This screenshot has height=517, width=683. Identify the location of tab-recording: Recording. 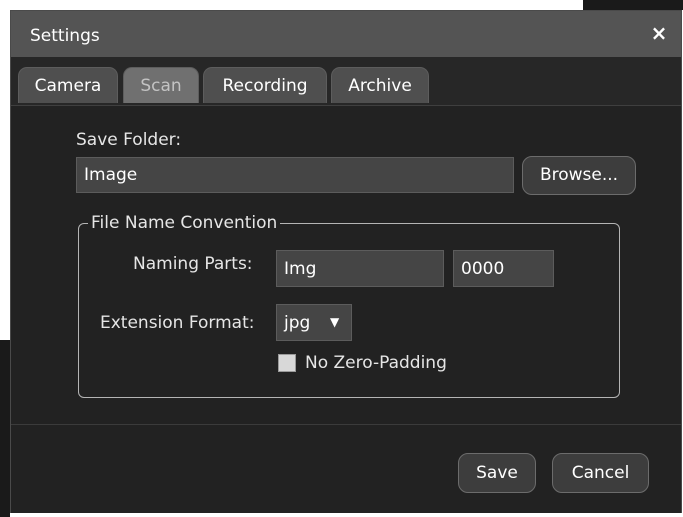
(265, 85).